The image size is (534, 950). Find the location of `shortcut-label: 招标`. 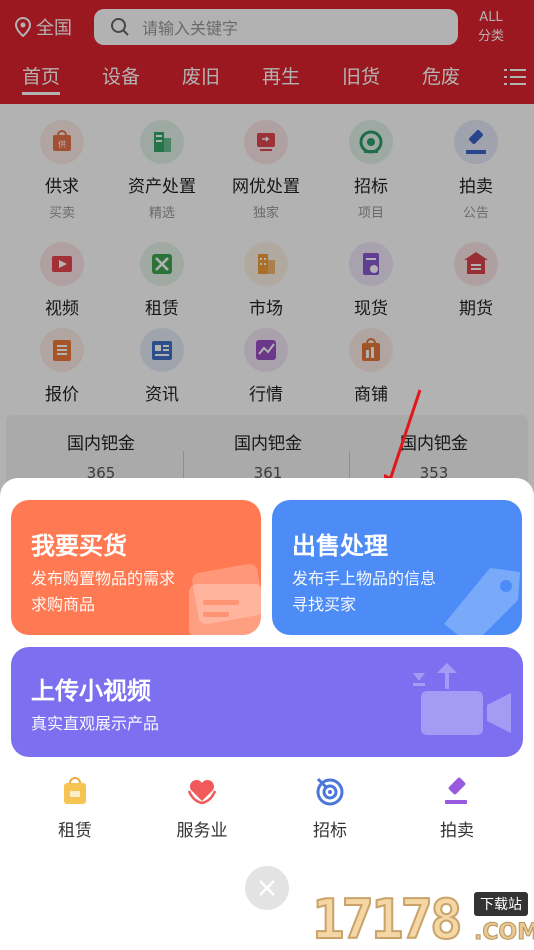

shortcut-label: 招标 is located at coordinates (330, 831).